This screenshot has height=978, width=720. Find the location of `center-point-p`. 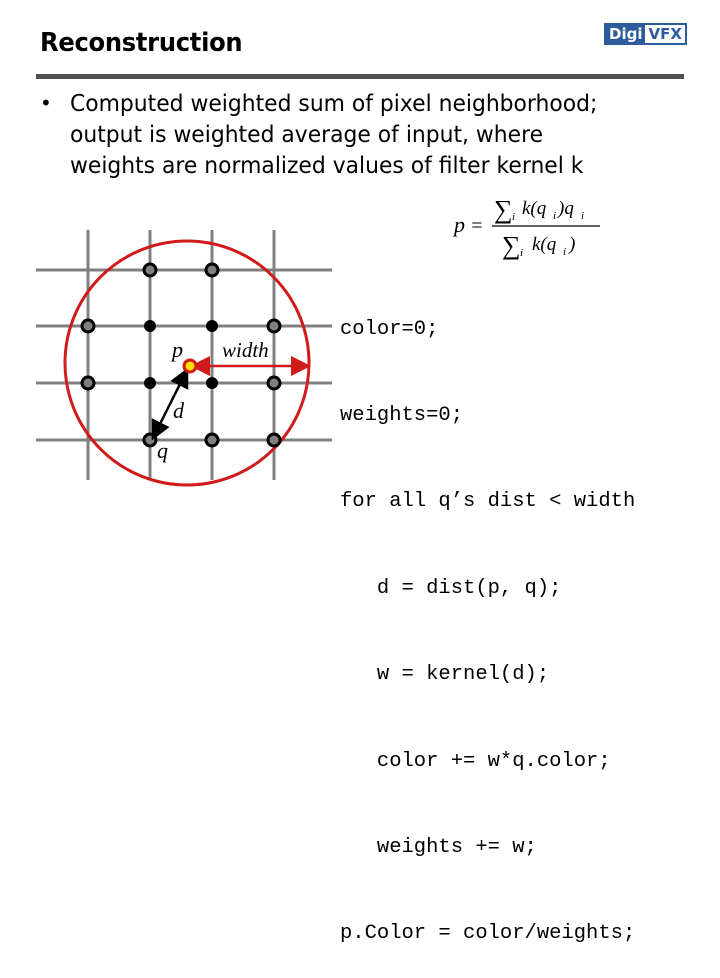

center-point-p is located at coordinates (190, 366).